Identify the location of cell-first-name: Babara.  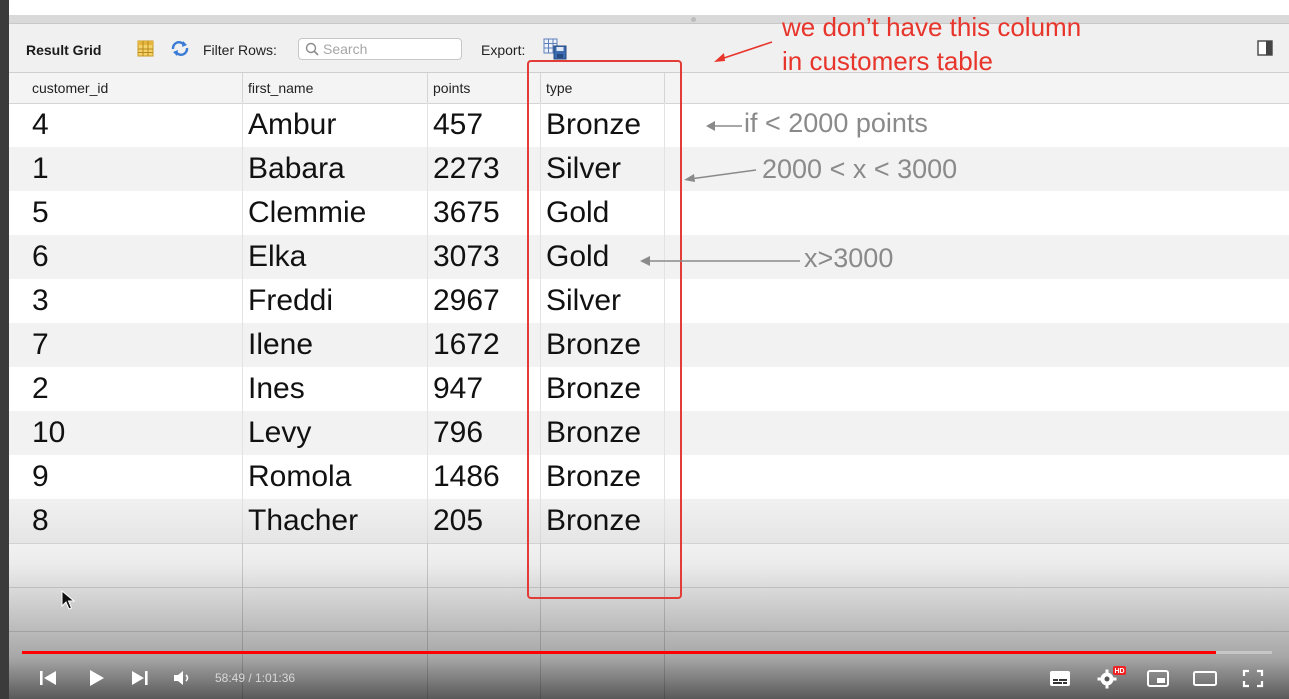
(335, 169).